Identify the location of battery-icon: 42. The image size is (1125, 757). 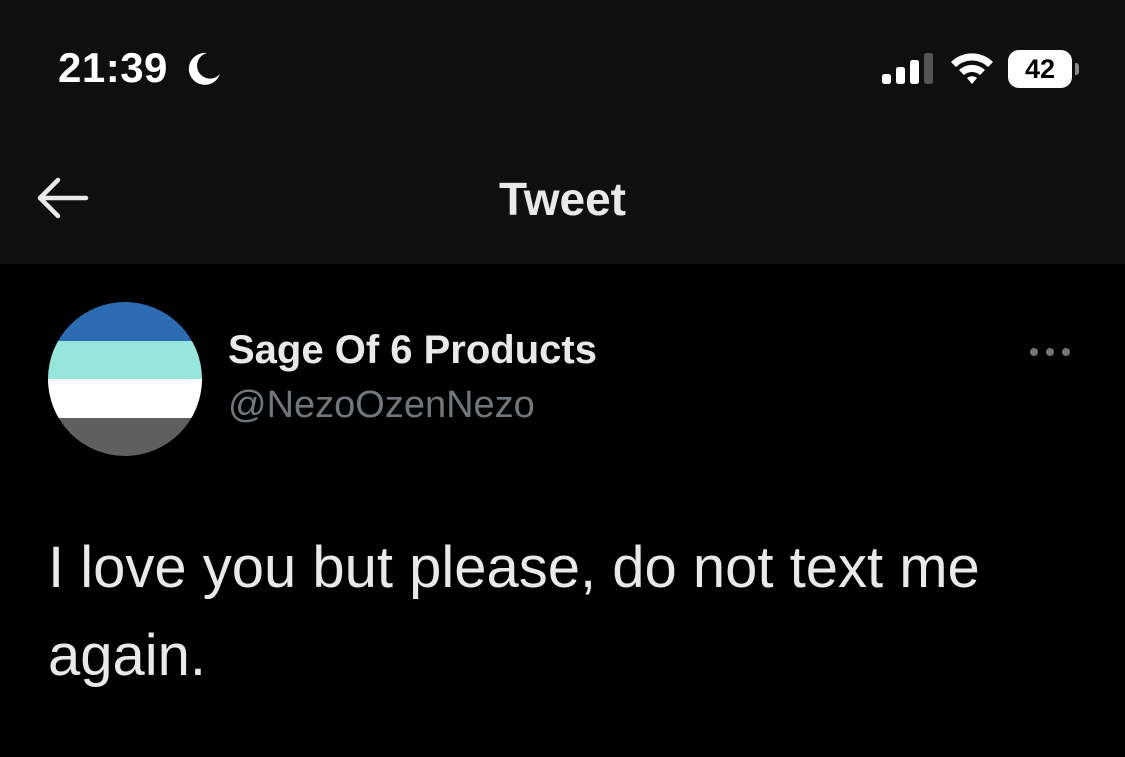
(1043, 69).